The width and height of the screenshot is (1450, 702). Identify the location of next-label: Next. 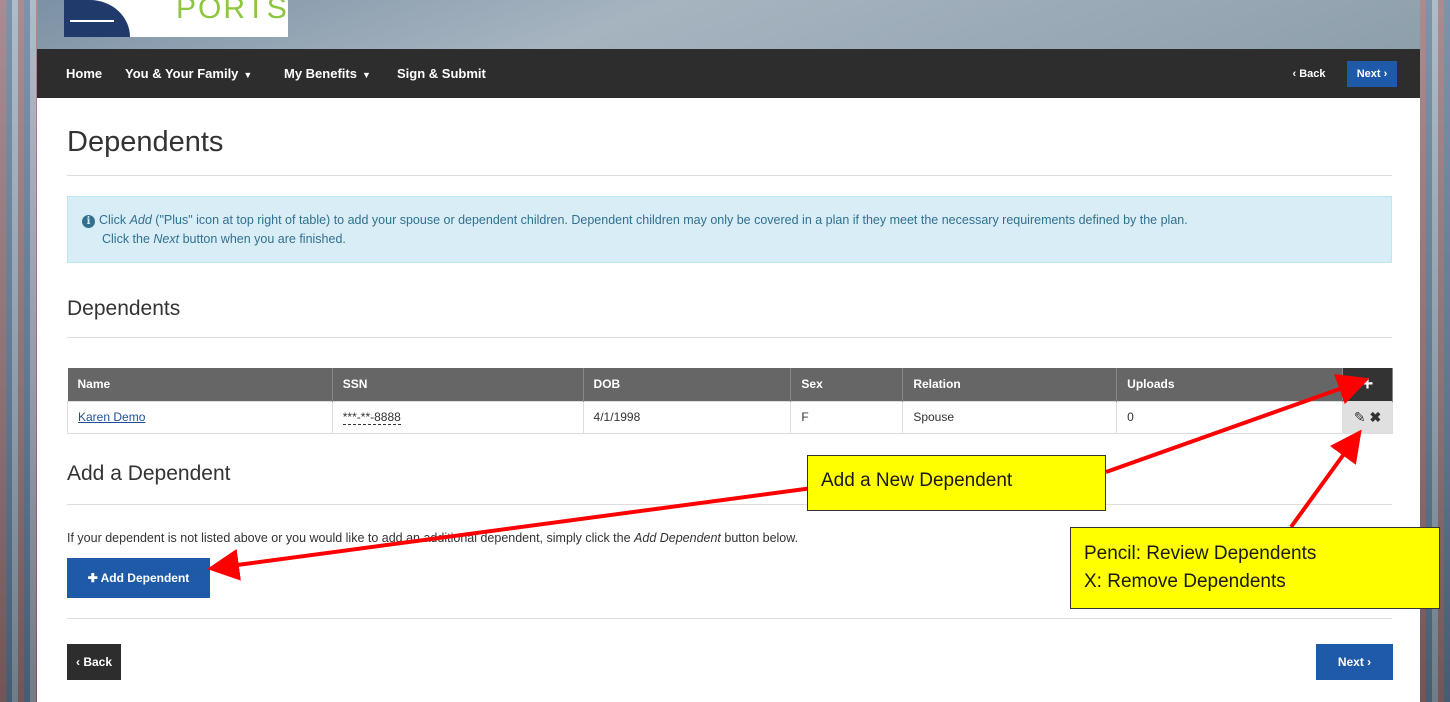
(1350, 662).